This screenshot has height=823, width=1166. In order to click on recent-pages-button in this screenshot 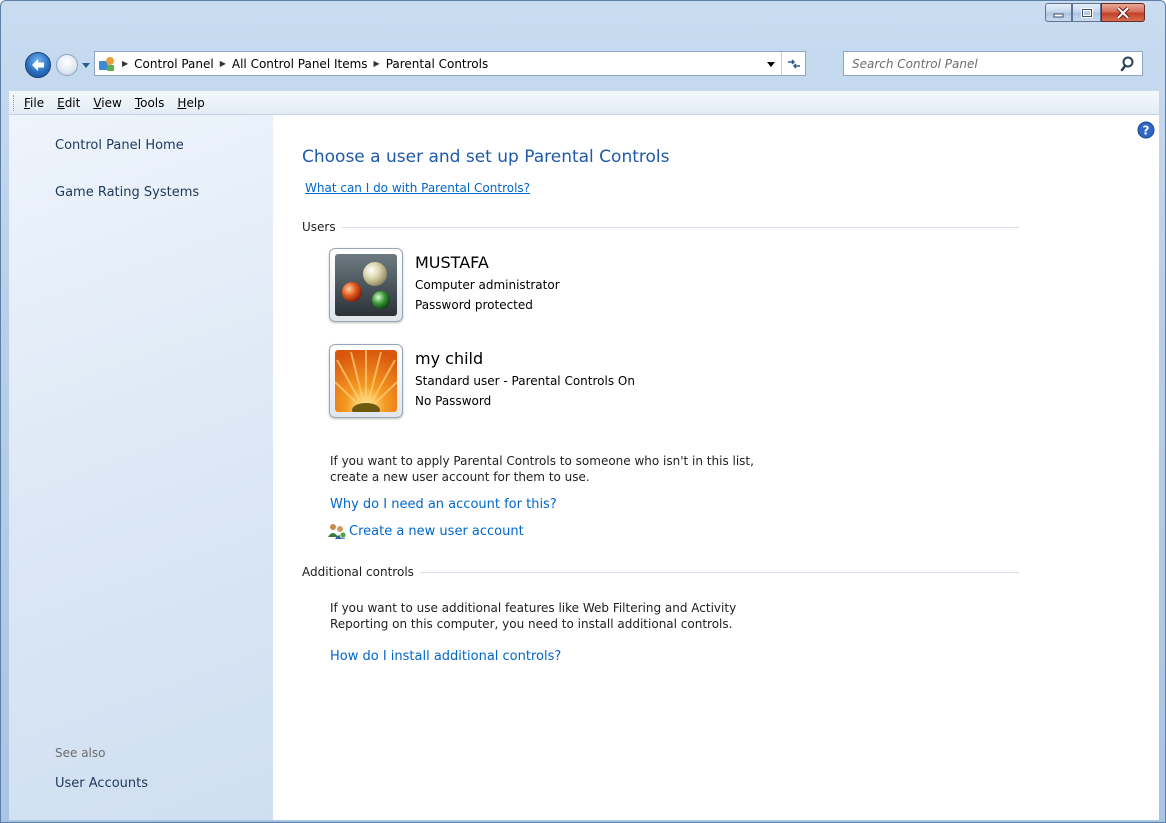, I will do `click(86, 65)`.